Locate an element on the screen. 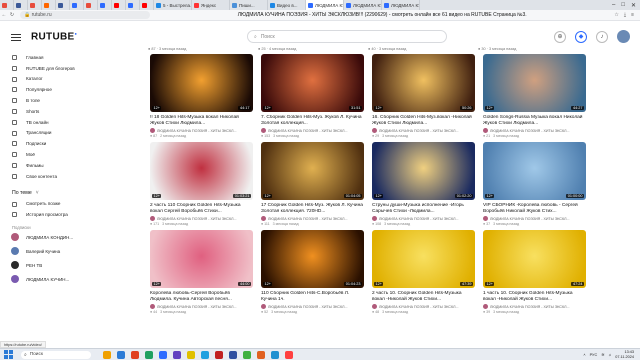  sidebar-item-tv: ТВ онлайн is located at coordinates (70, 122).